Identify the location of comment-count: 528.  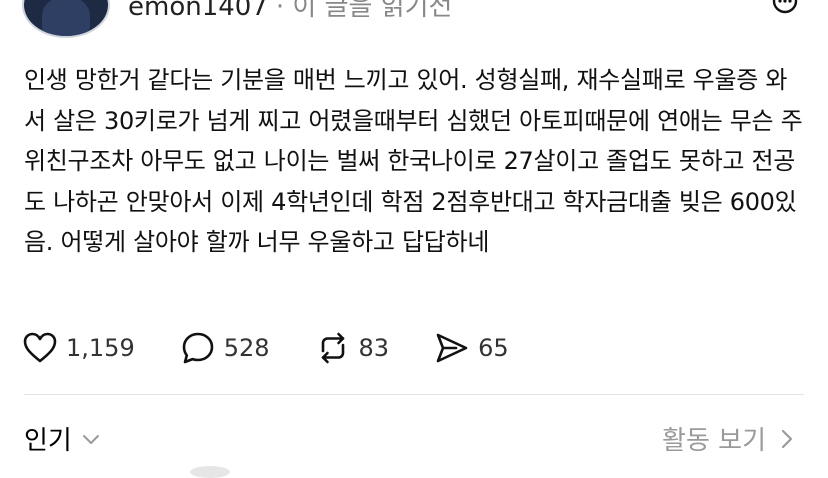
(246, 348).